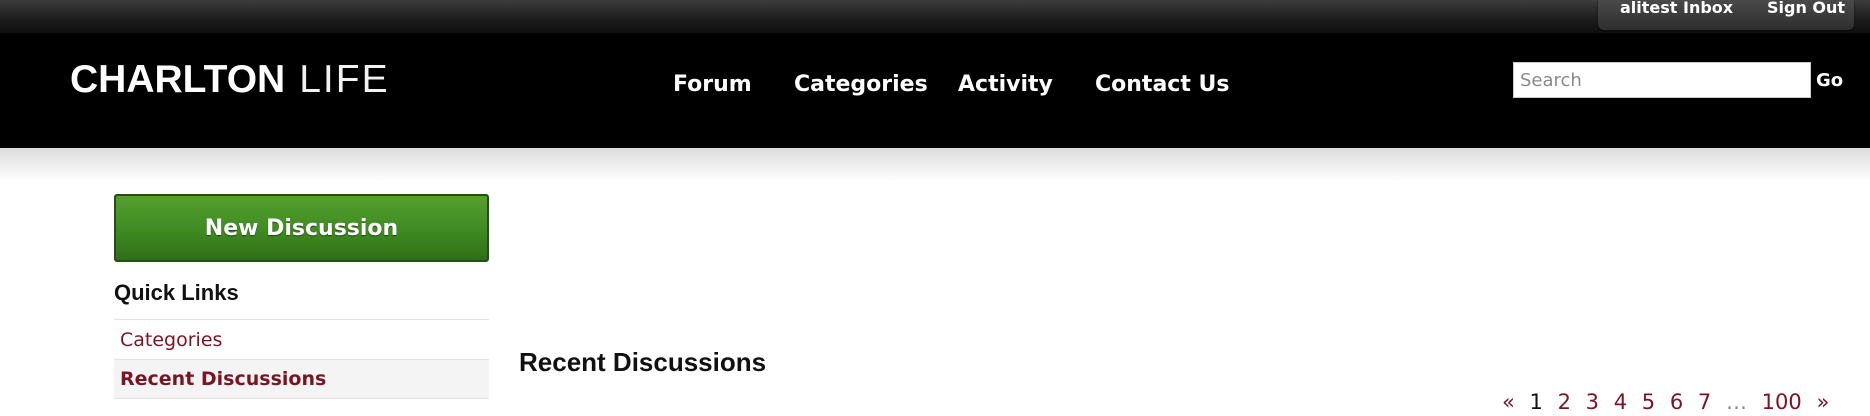  What do you see at coordinates (1564, 402) in the screenshot?
I see `pager-page: 2` at bounding box center [1564, 402].